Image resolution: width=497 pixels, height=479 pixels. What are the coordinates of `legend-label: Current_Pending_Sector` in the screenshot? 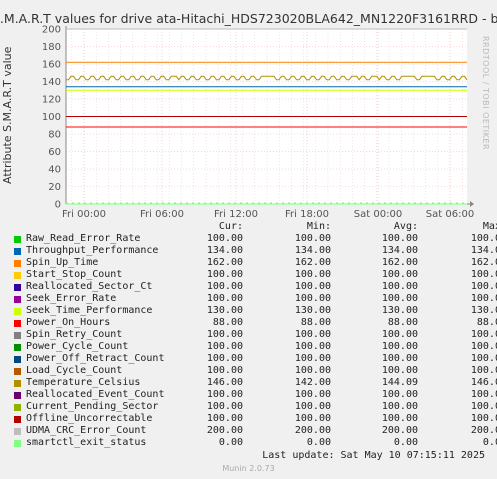 It's located at (92, 406).